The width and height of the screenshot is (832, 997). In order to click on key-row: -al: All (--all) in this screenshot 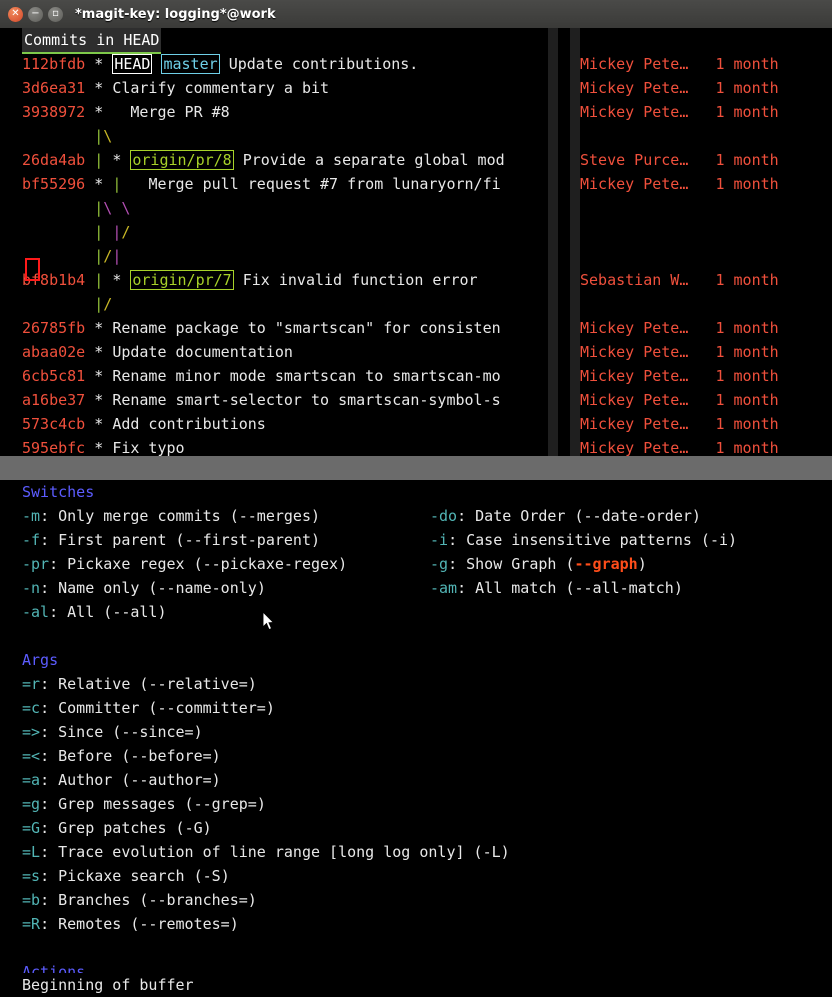, I will do `click(416, 612)`.